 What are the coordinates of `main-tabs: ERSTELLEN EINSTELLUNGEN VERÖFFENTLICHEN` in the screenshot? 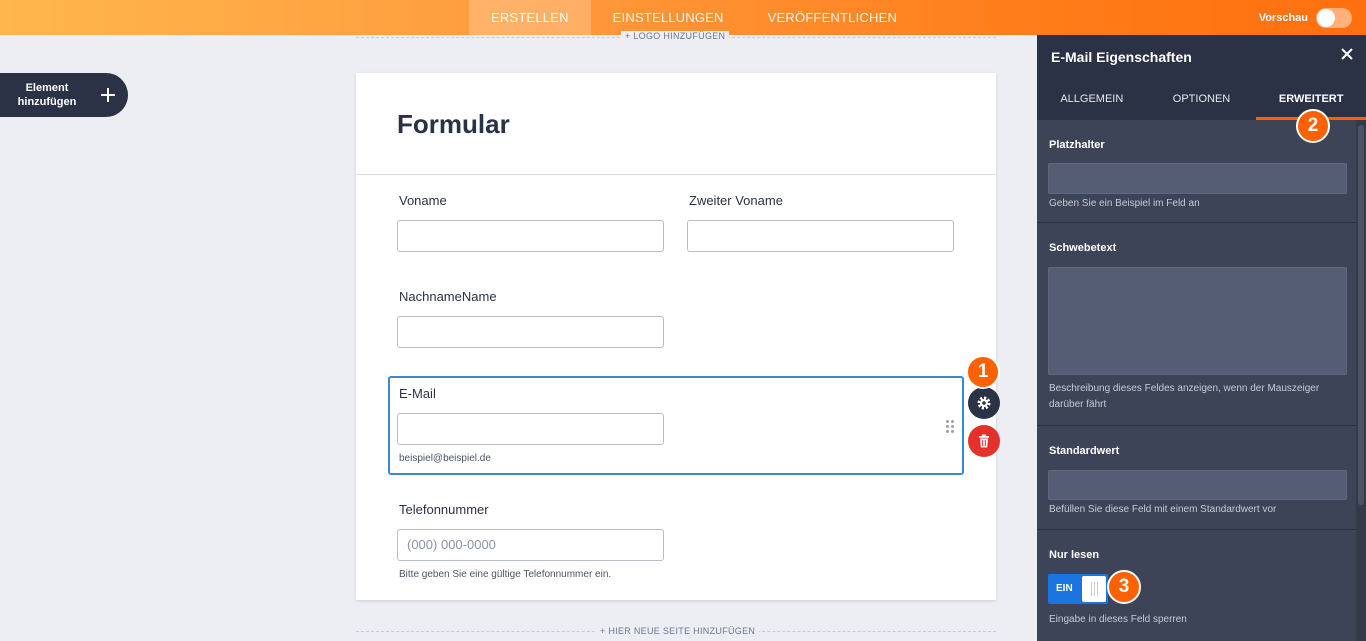 It's located at (694, 17).